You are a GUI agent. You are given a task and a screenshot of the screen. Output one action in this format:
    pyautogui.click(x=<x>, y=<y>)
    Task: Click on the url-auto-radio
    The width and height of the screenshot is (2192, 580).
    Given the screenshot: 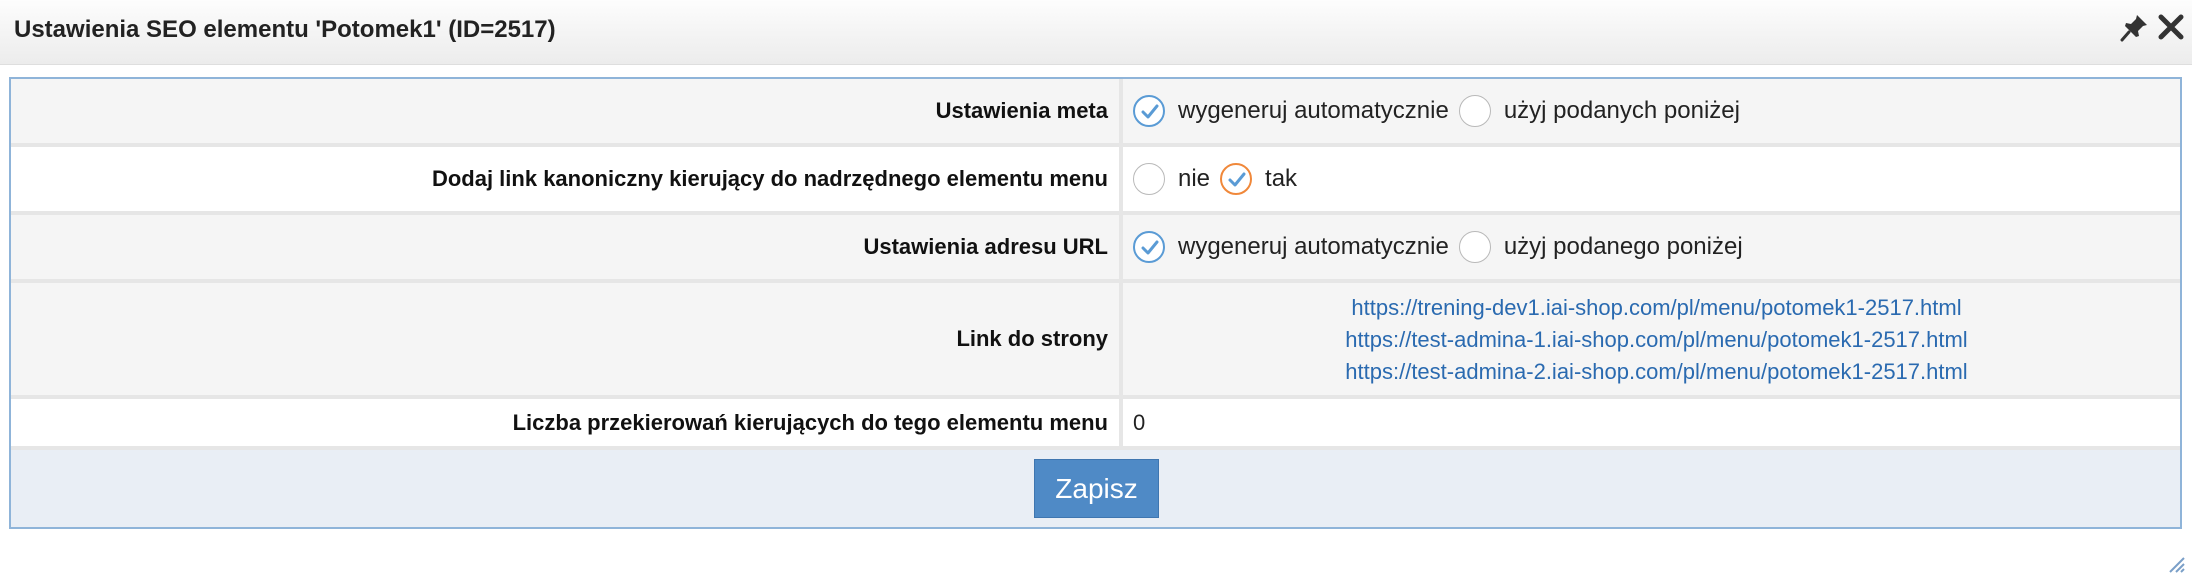 What is the action you would take?
    pyautogui.click(x=1149, y=247)
    